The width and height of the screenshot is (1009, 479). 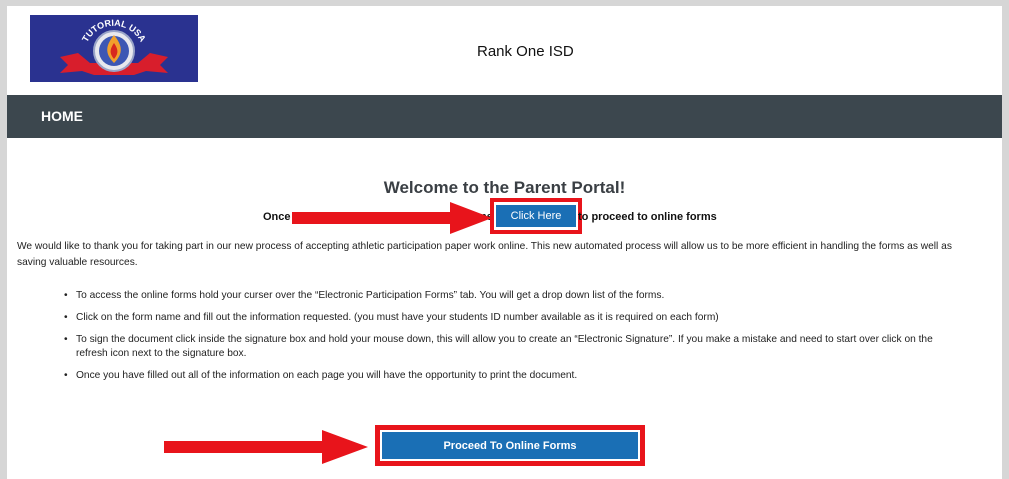 What do you see at coordinates (536, 216) in the screenshot?
I see `click-here-button: Click Here` at bounding box center [536, 216].